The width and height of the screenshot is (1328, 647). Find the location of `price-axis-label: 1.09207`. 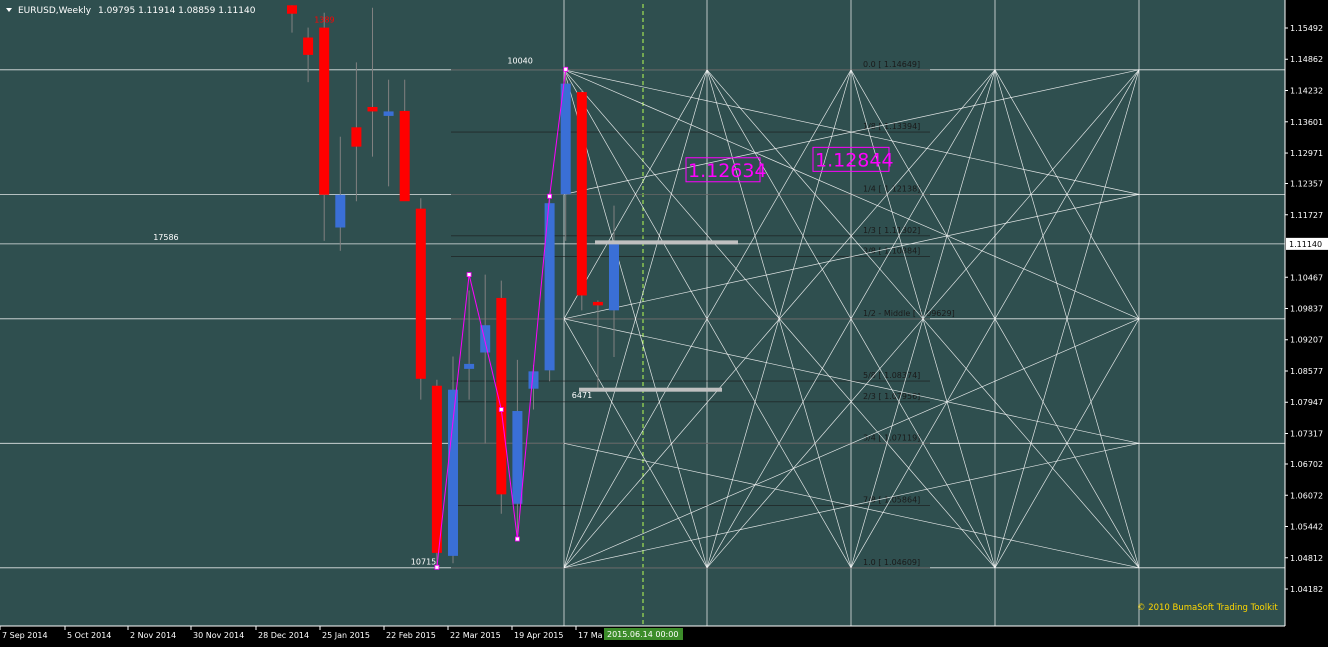

price-axis-label: 1.09207 is located at coordinates (1306, 340).